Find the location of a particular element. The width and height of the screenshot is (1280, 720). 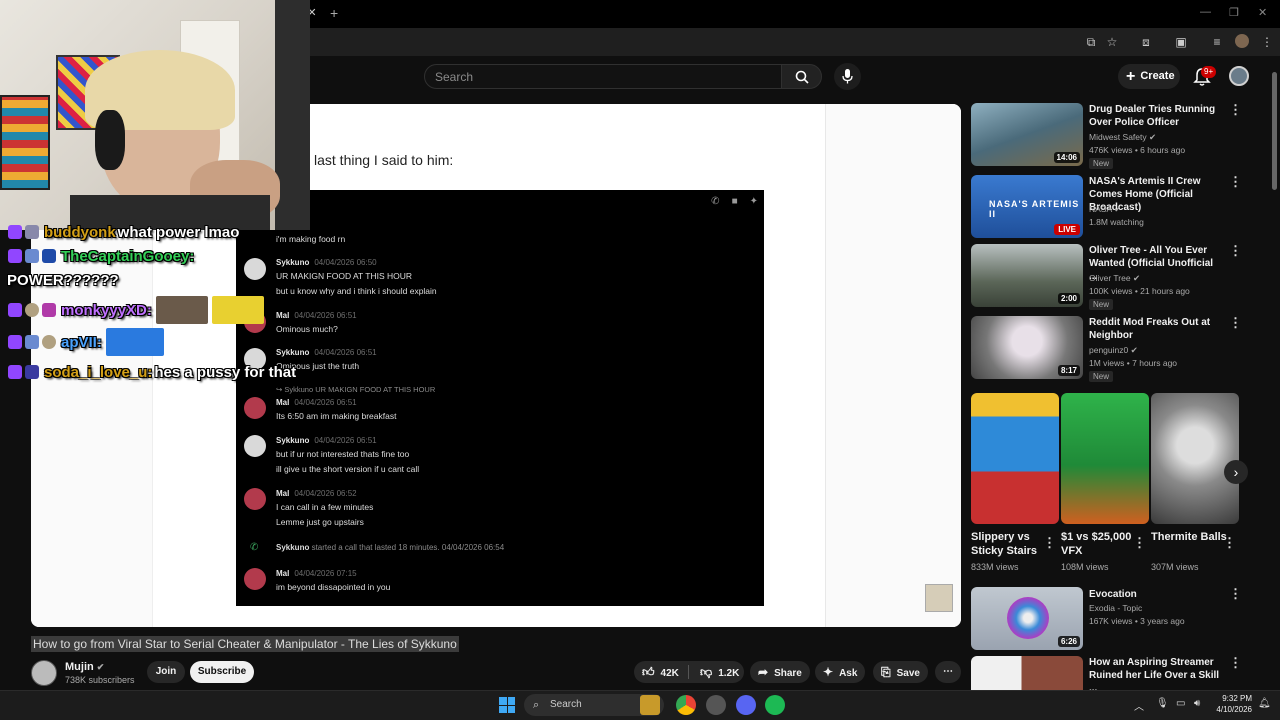

like-button: 👍︎ 42K is located at coordinates (656, 672).